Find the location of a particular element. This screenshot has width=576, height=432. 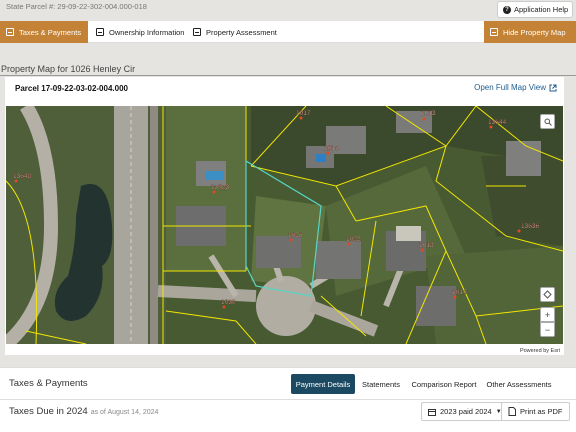

svg-text: 1018 is located at coordinates (426, 245).